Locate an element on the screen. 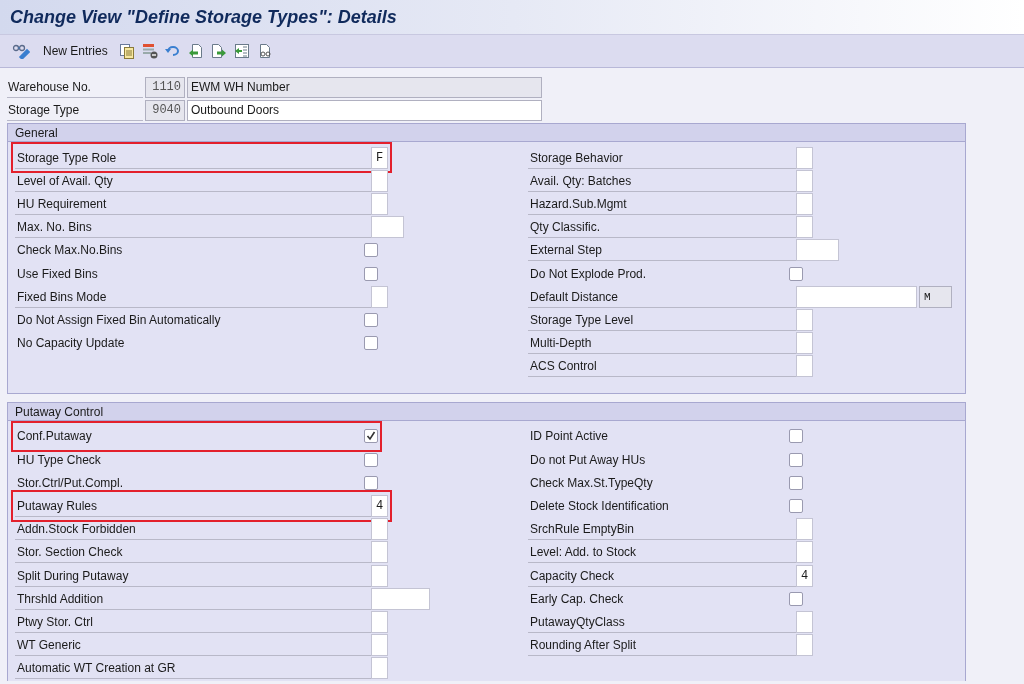 The width and height of the screenshot is (1024, 684). field-label: Warehouse No. is located at coordinates (75, 87).